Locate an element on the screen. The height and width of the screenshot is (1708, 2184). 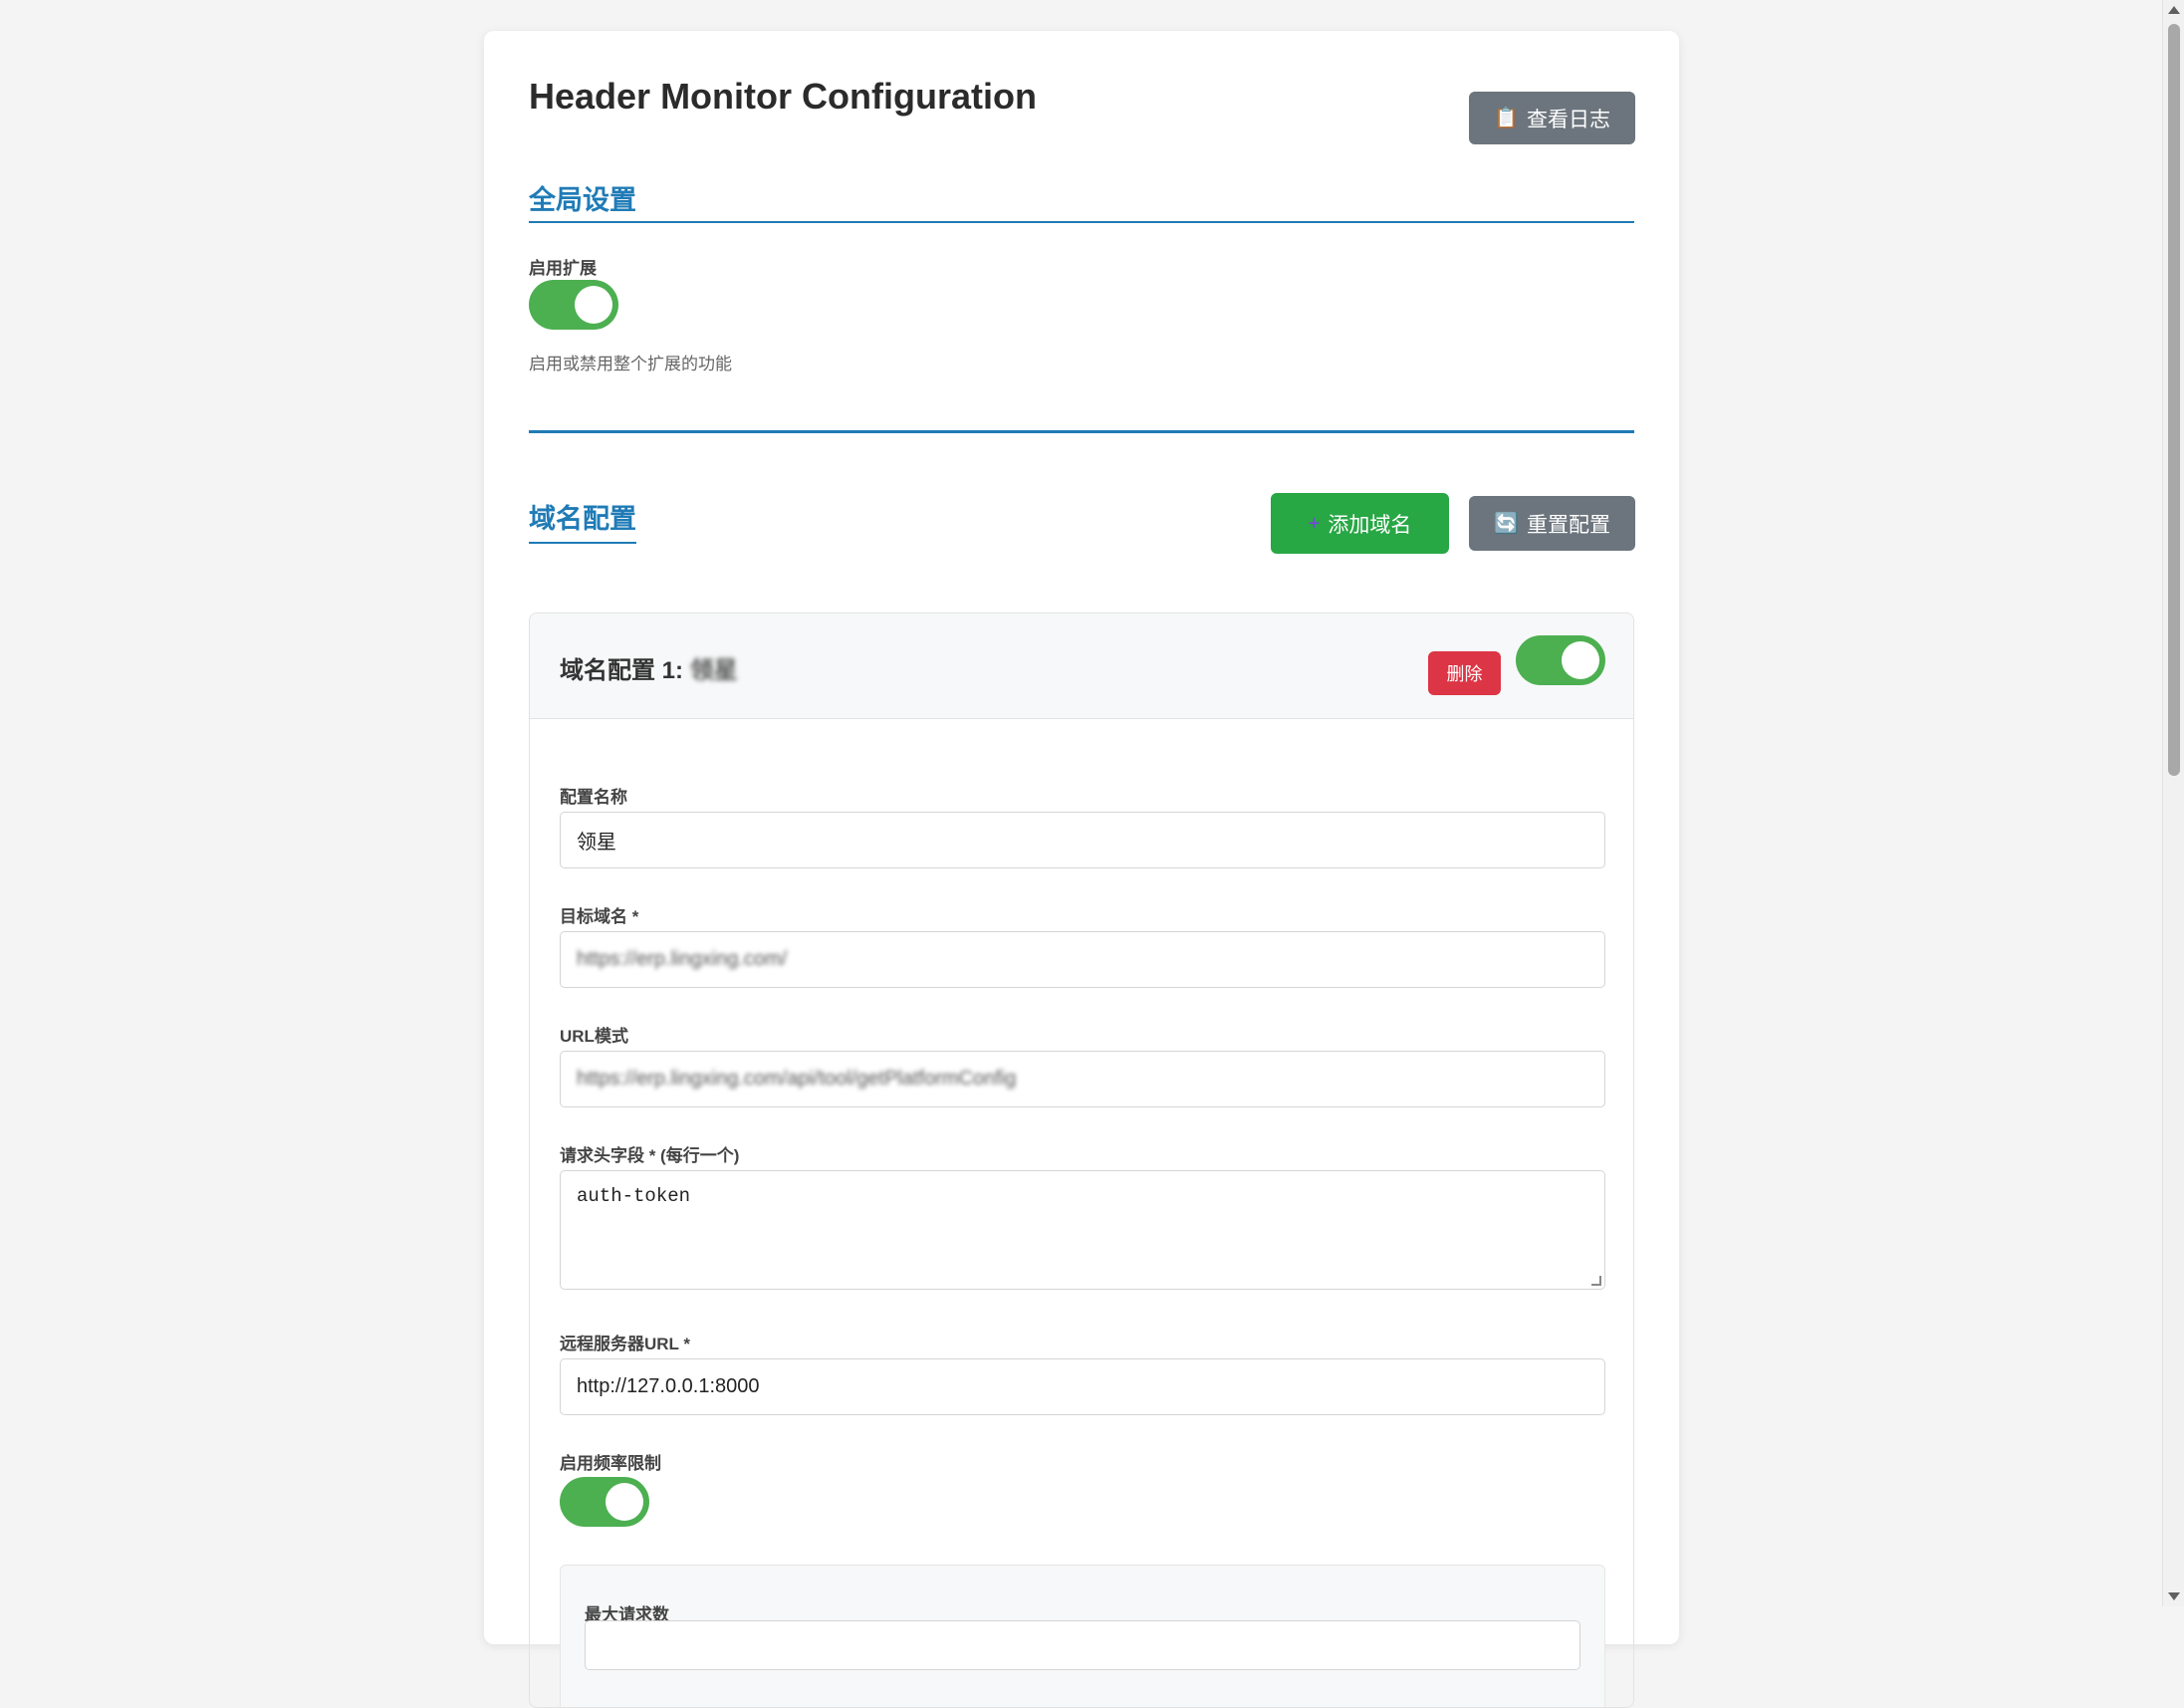
rate-limit-label: 启用频率限制 is located at coordinates (610, 1463).